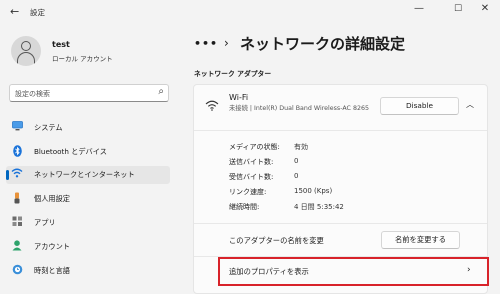 Image resolution: width=500 pixels, height=294 pixels. What do you see at coordinates (276, 240) in the screenshot?
I see `rename-adapter-label: このアダプターの名前を変更` at bounding box center [276, 240].